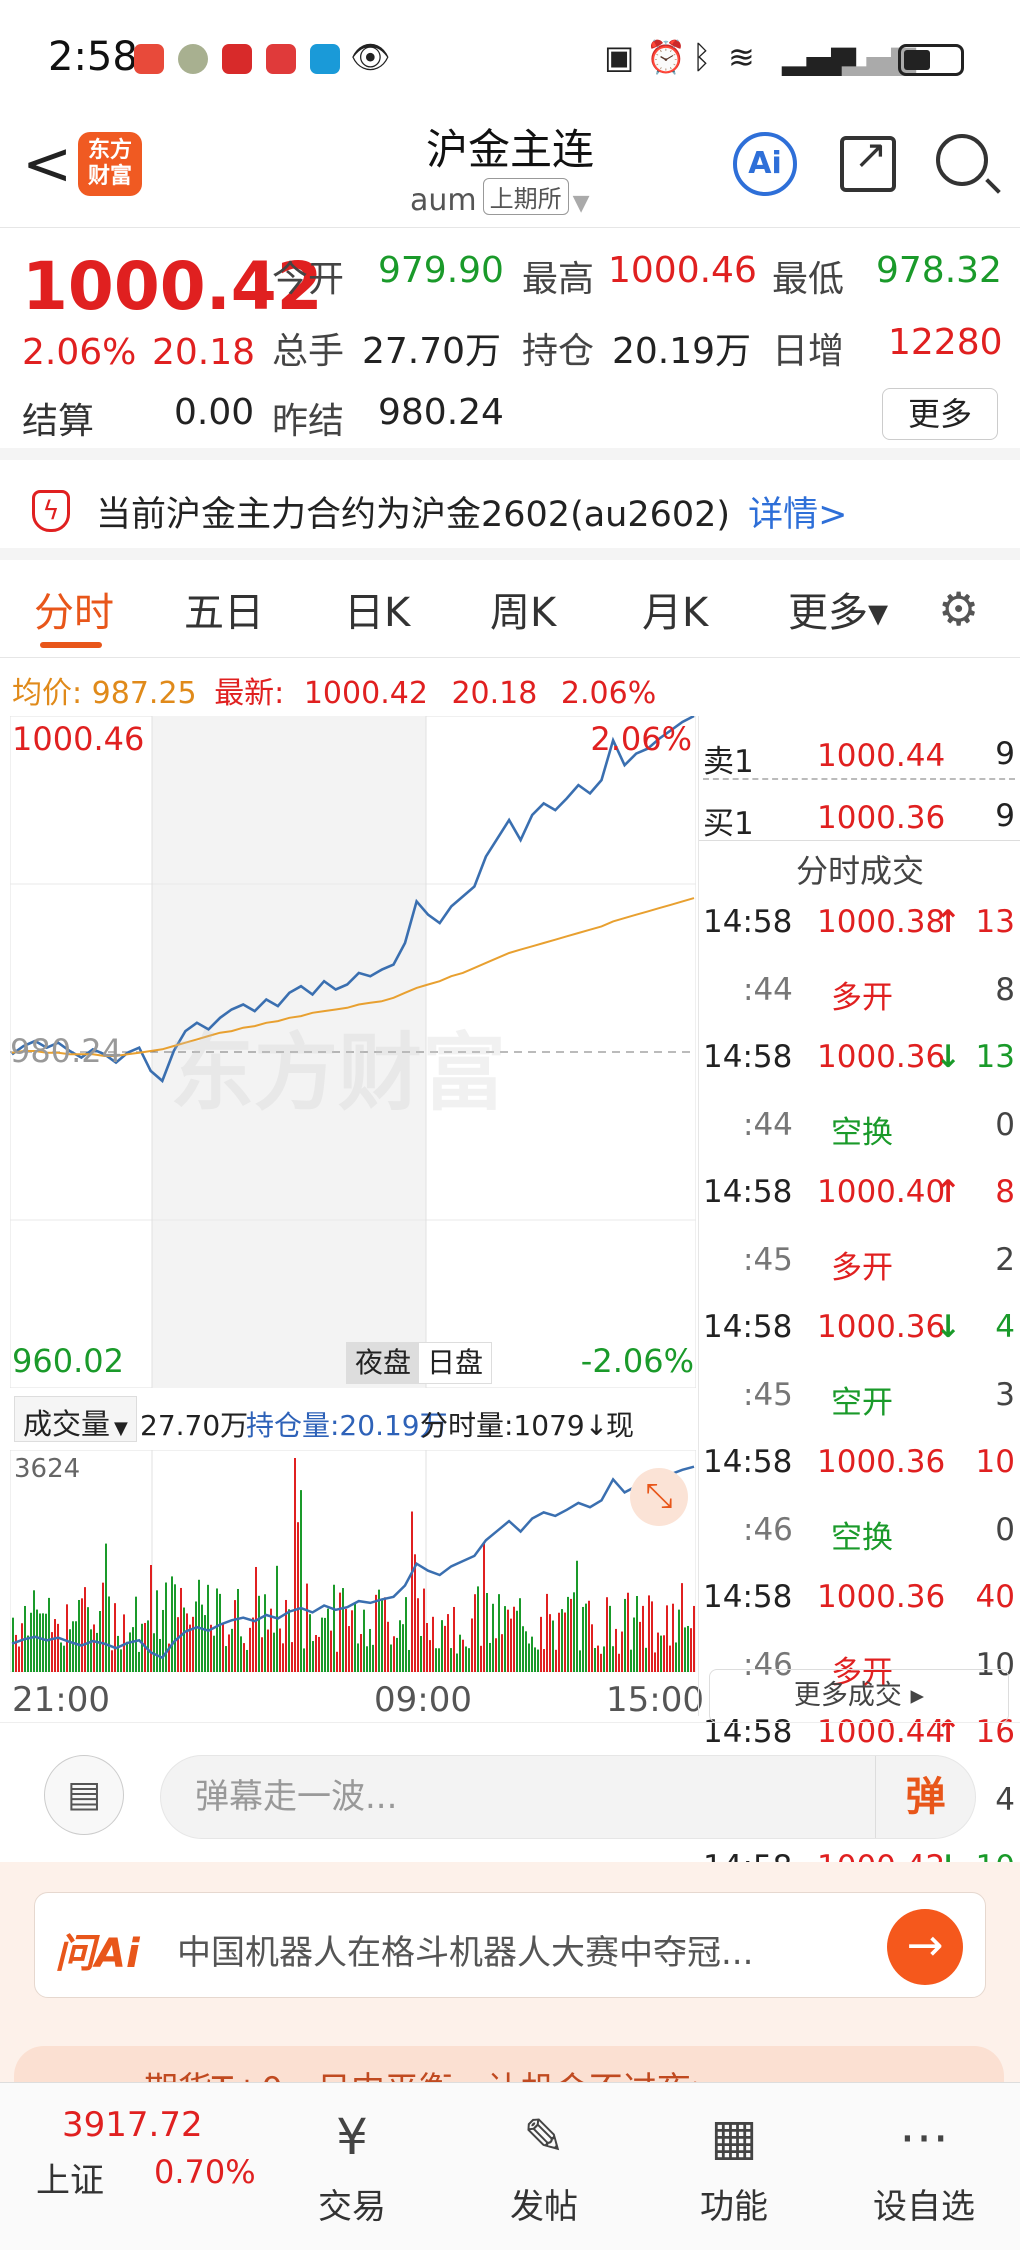  What do you see at coordinates (859, 818) in the screenshot?
I see `bid-row: 买1 1000.36 9` at bounding box center [859, 818].